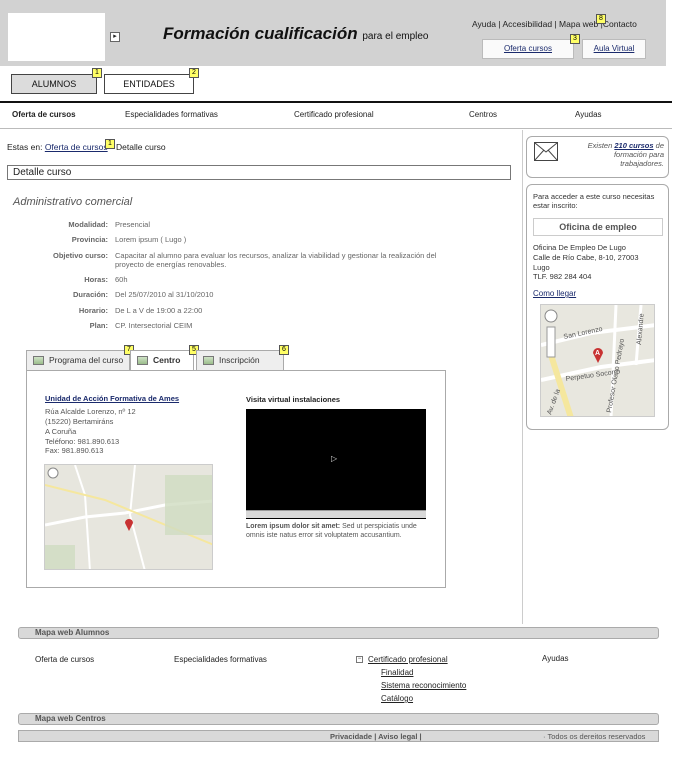 The height and width of the screenshot is (774, 680). What do you see at coordinates (483, 114) in the screenshot?
I see `nav-centros: Centros` at bounding box center [483, 114].